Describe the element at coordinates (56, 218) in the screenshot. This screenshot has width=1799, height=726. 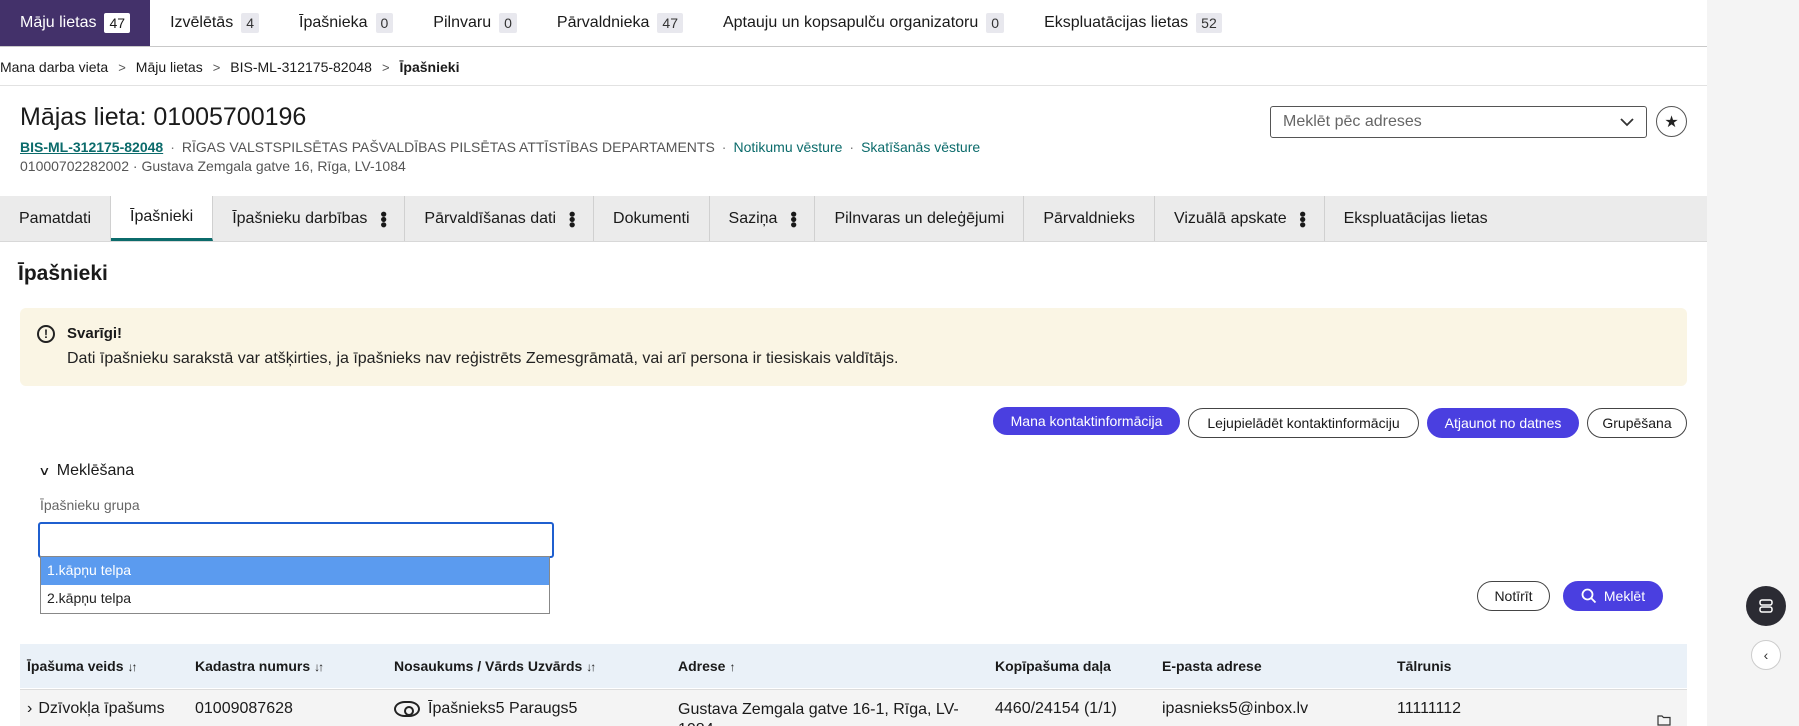
I see `tab-pamatdati: Pamatdati` at that location.